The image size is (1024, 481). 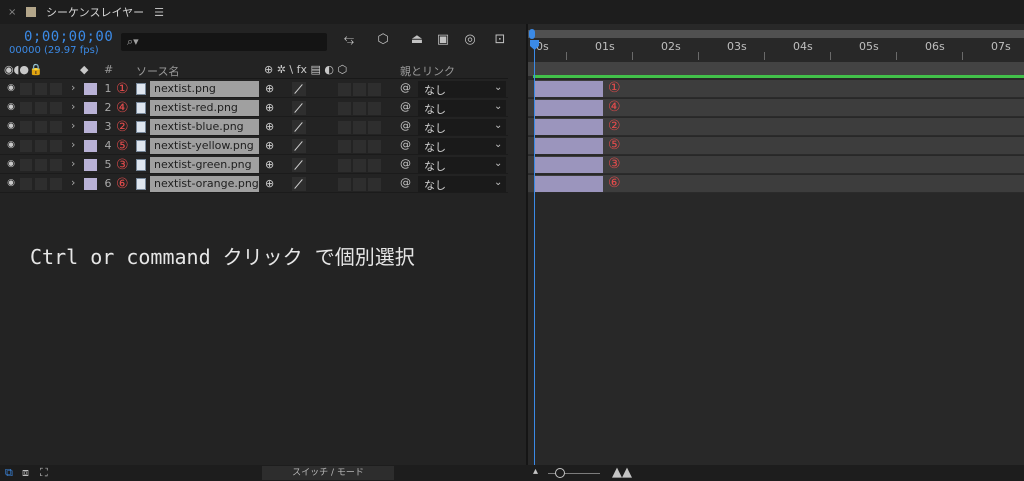 What do you see at coordinates (534, 252) in the screenshot?
I see `current-time-indicator` at bounding box center [534, 252].